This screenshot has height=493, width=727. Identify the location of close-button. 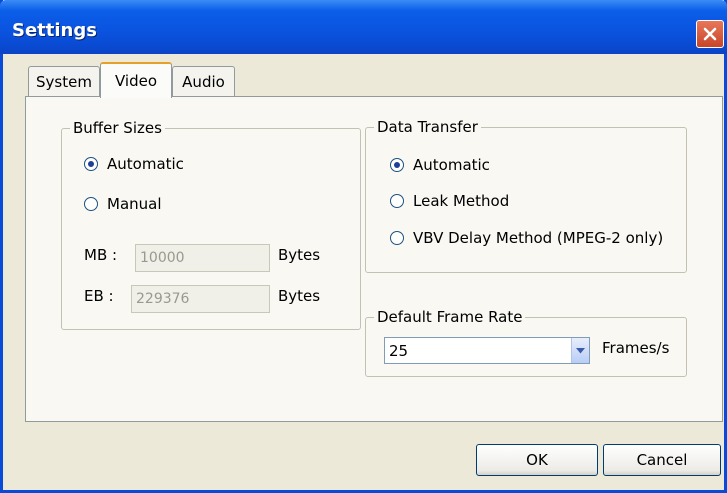
(710, 34).